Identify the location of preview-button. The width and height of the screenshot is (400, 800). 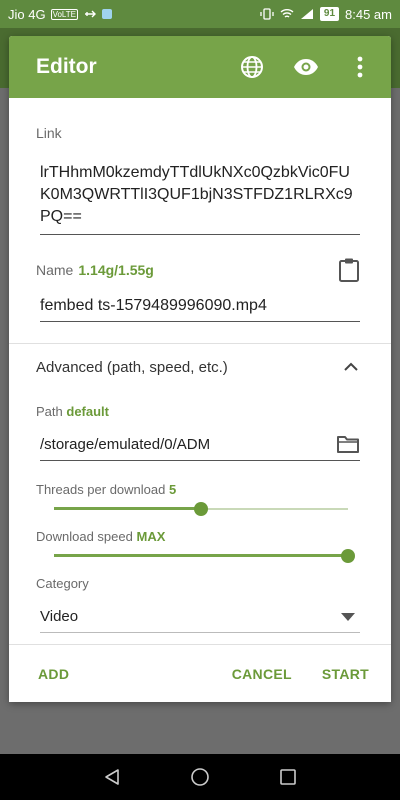
(306, 67).